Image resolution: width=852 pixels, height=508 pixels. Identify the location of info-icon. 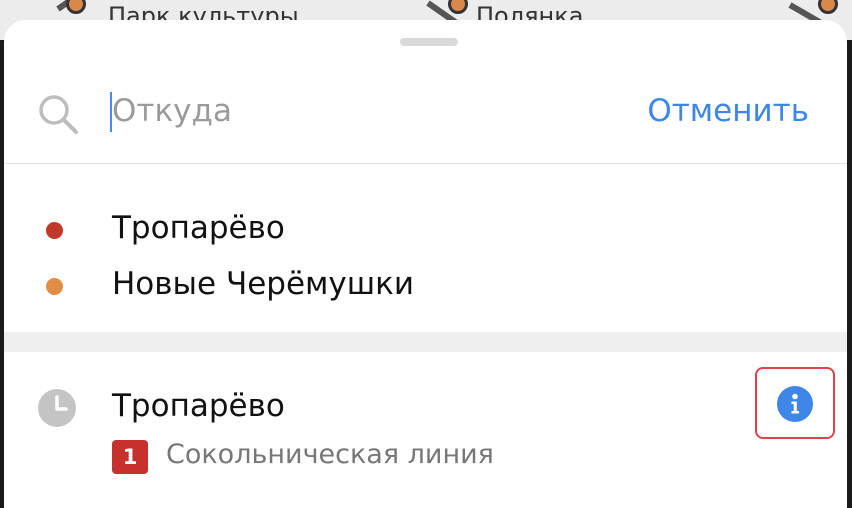
(795, 403).